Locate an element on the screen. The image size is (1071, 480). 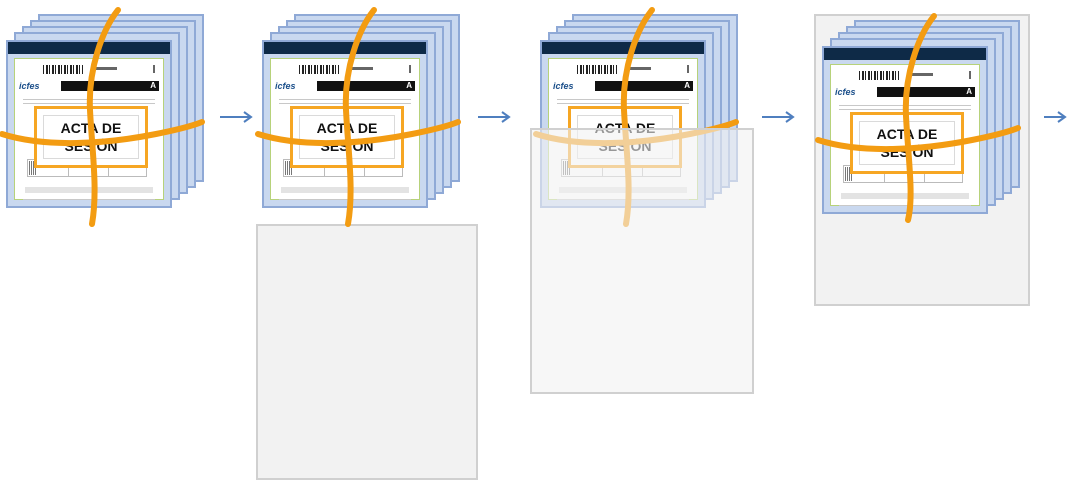
step-1: icfes A ACTA DE SESIÓN is located at coordinates (108, 118).